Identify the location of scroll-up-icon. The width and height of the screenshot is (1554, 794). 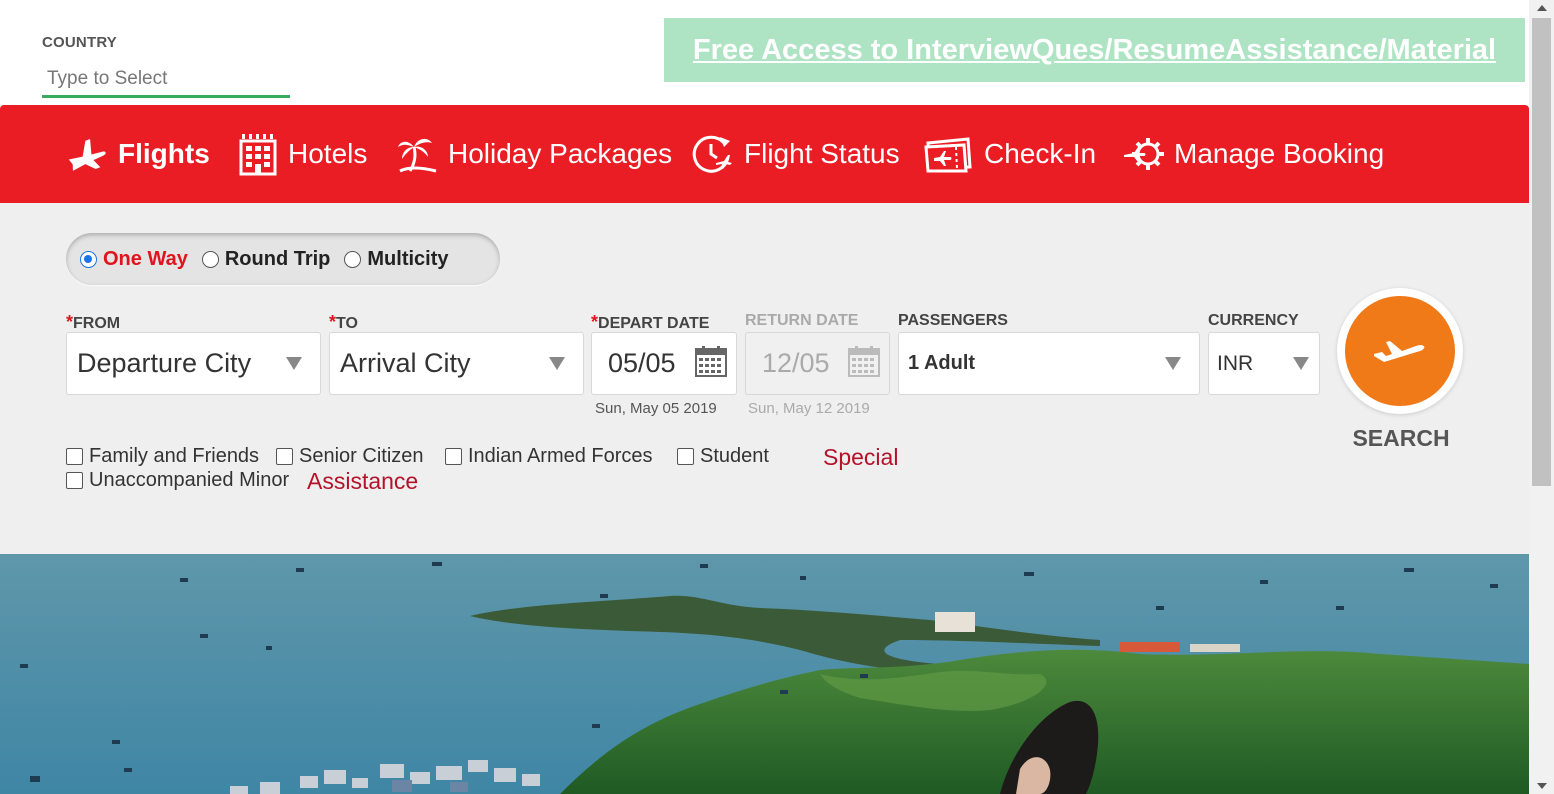
(1542, 8).